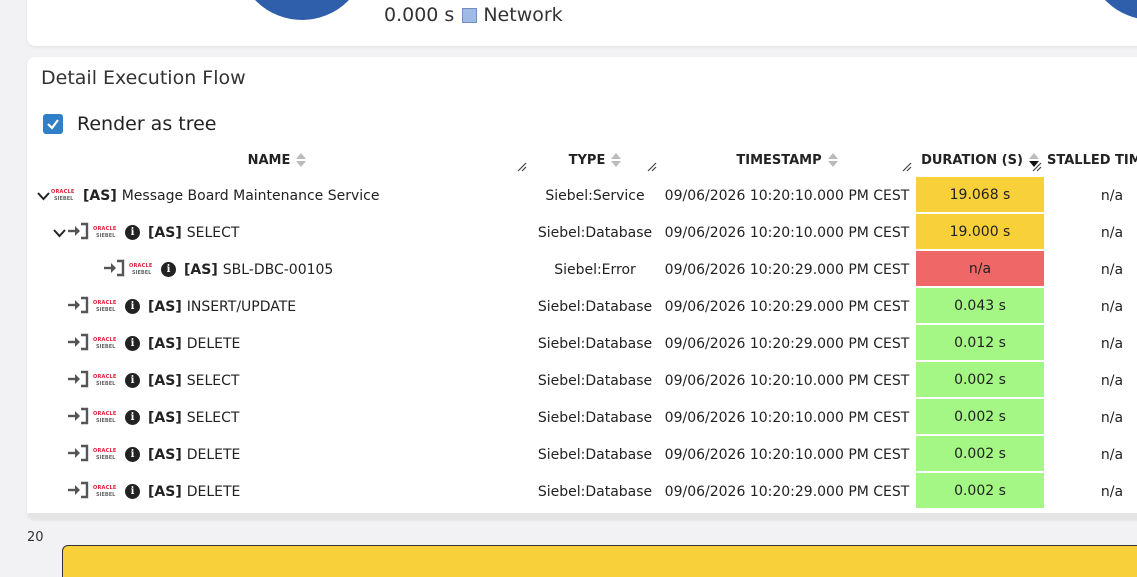 The height and width of the screenshot is (577, 1137). Describe the element at coordinates (53, 124) in the screenshot. I see `render-as-tree-checkbox` at that location.